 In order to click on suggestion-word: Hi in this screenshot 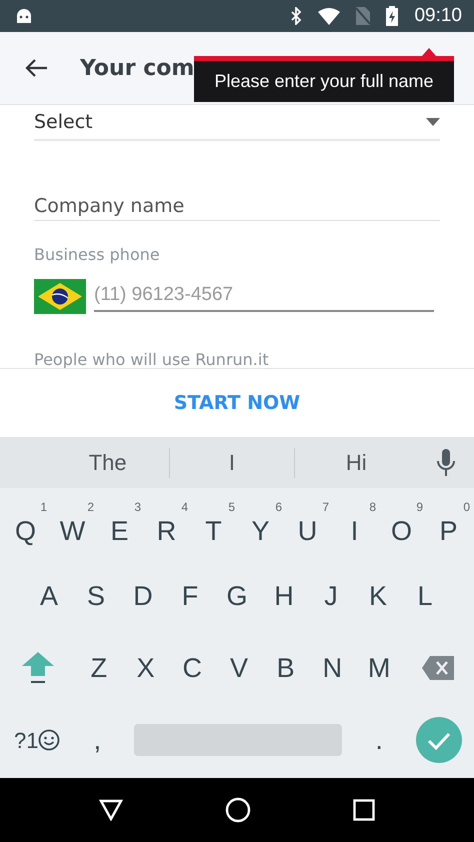, I will do `click(356, 462)`.